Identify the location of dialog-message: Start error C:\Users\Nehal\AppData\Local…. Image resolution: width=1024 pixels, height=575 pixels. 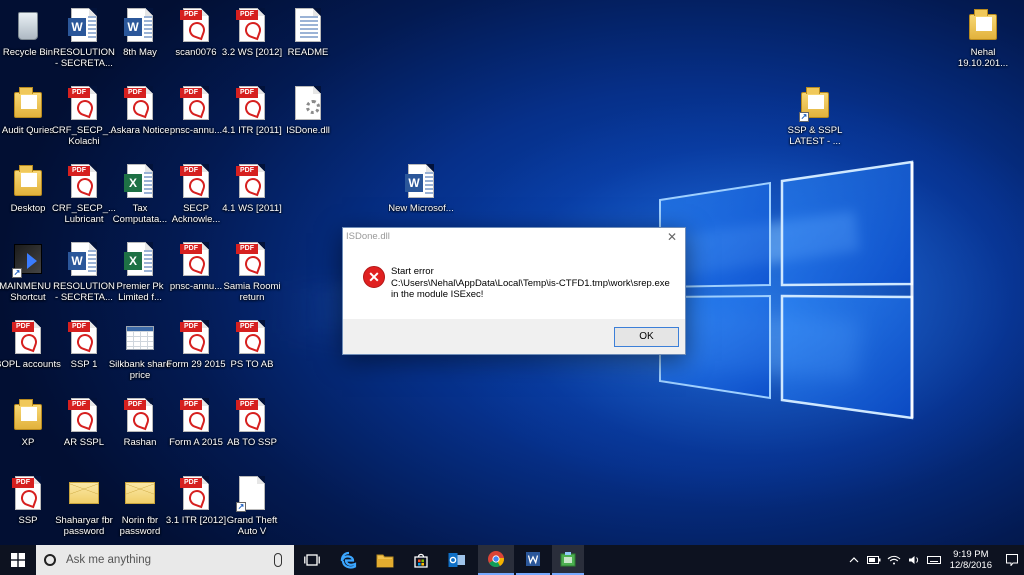
(536, 283).